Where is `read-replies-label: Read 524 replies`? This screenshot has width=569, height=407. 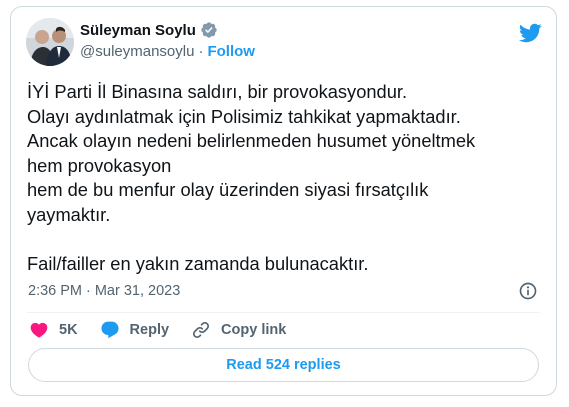 read-replies-label: Read 524 replies is located at coordinates (283, 365).